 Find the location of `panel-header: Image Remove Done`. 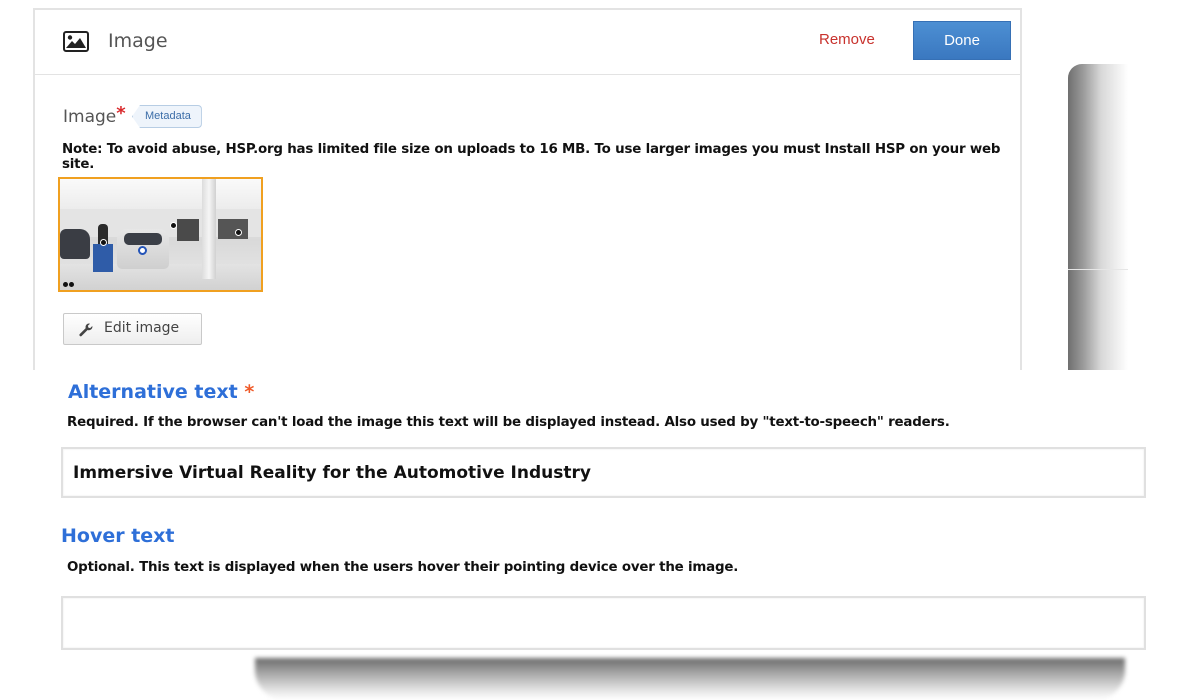

panel-header: Image Remove Done is located at coordinates (527, 42).